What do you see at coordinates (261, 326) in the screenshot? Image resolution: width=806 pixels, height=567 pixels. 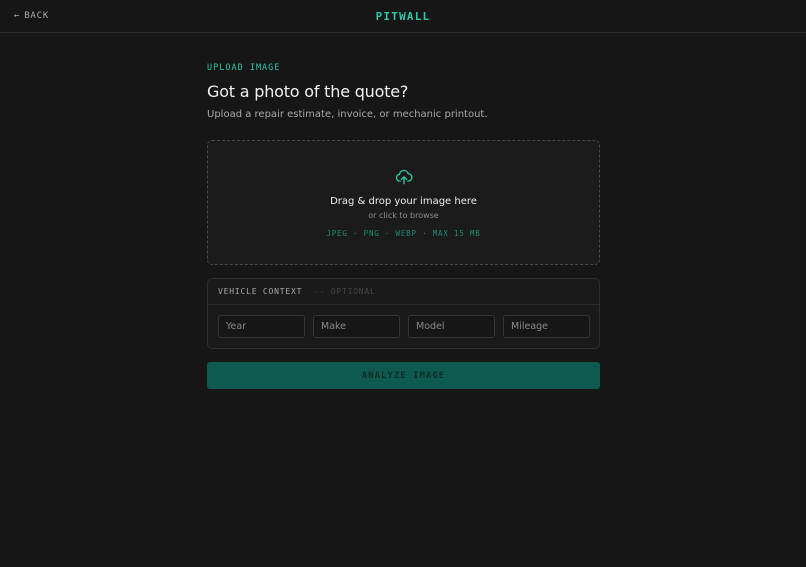 I see `year-input` at bounding box center [261, 326].